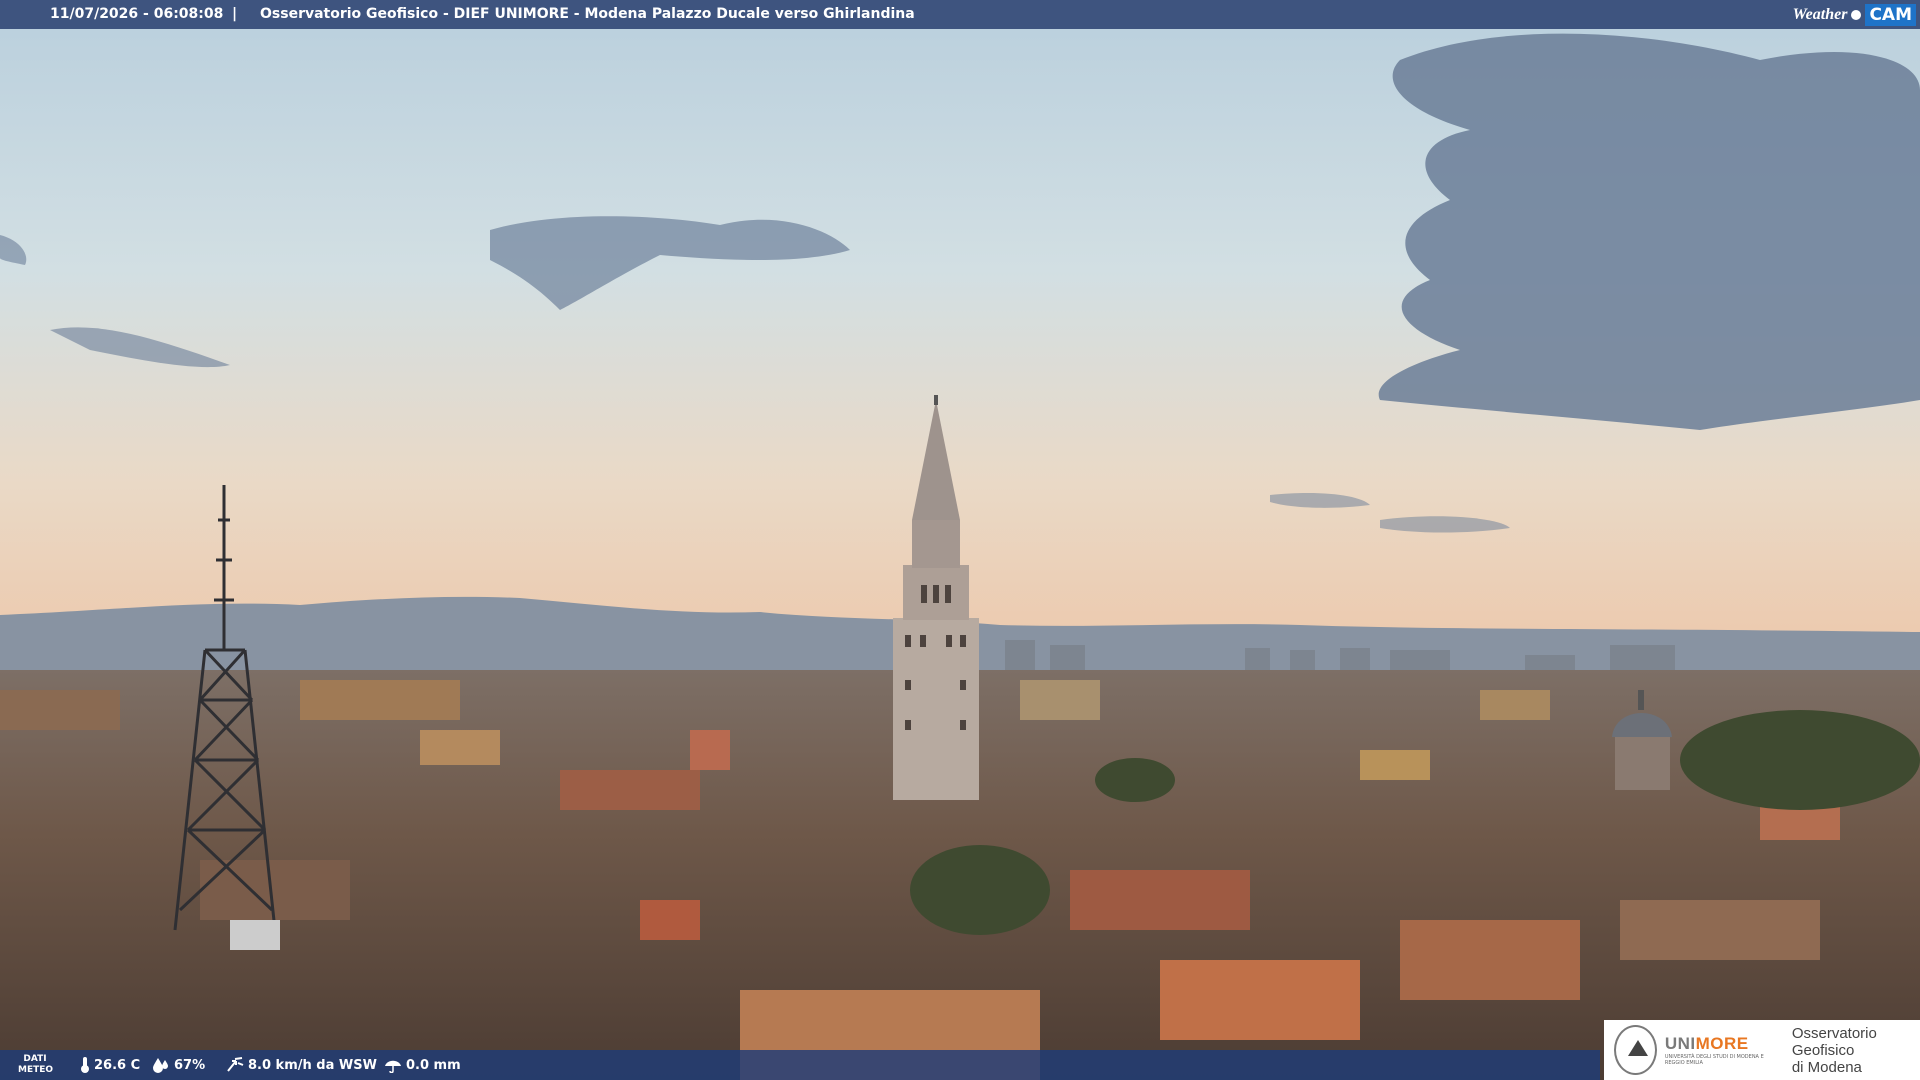  Describe the element at coordinates (1635, 1050) in the screenshot. I see `university-seal-icon` at that location.